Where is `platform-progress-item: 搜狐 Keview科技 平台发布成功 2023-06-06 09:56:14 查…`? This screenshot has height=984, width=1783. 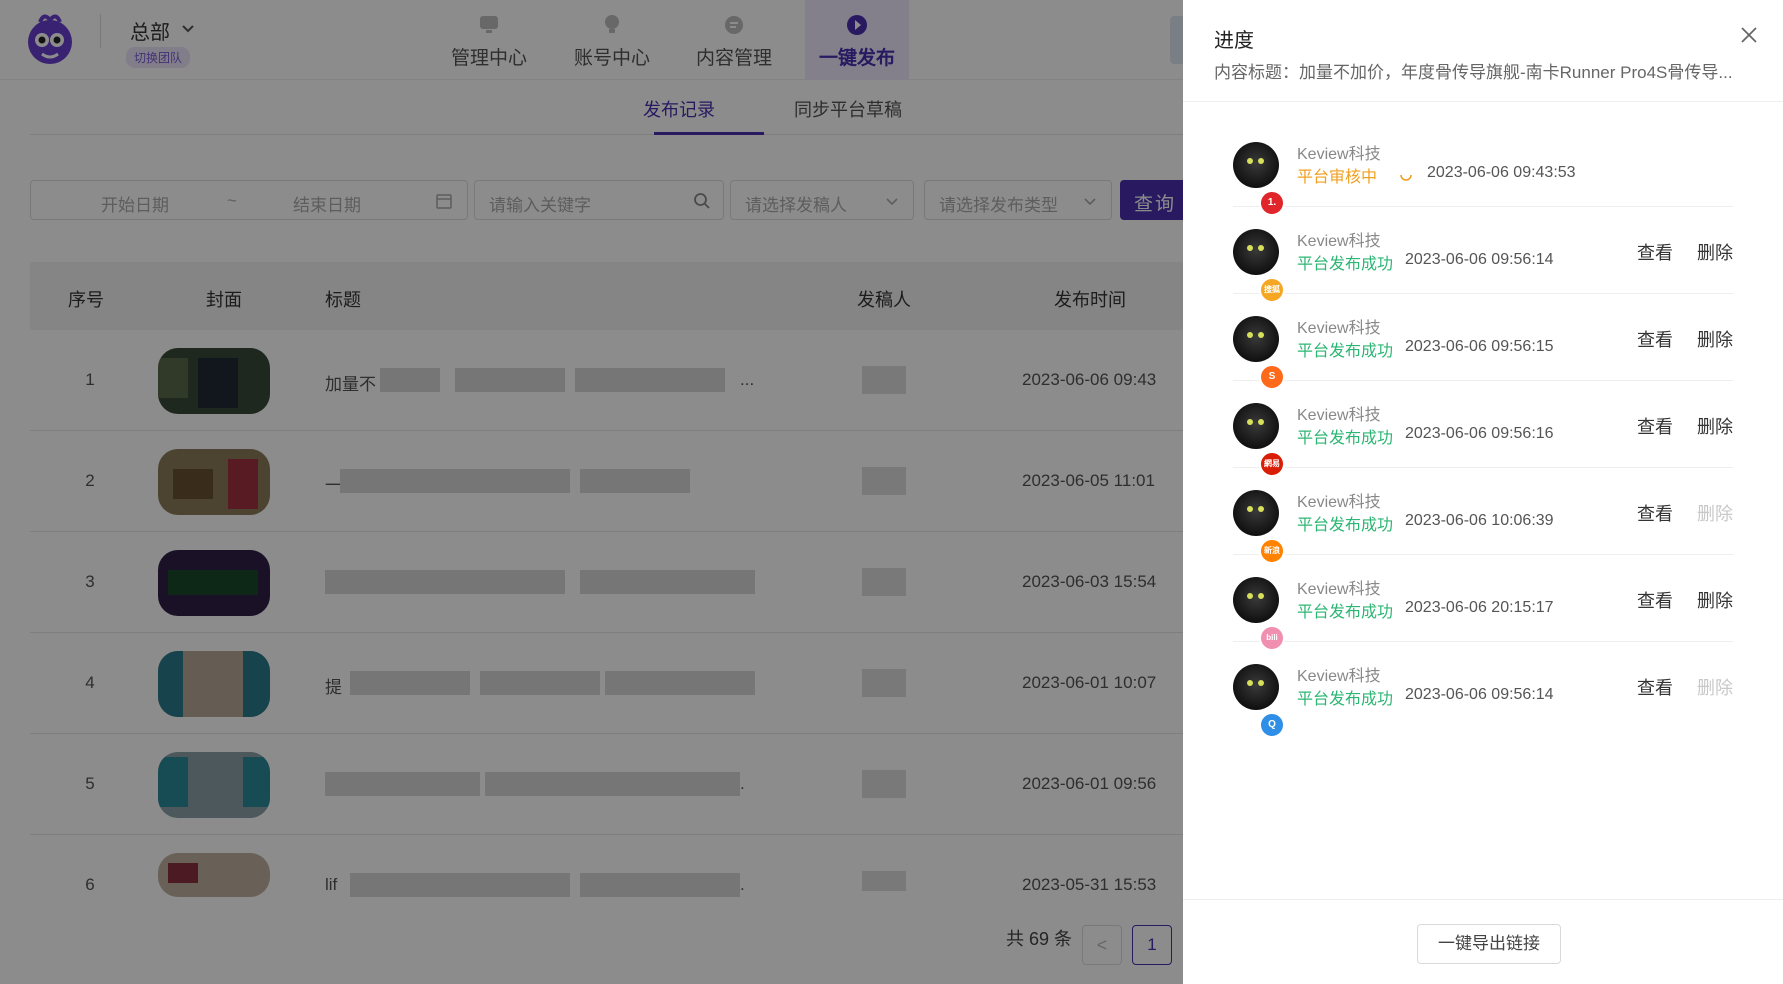 platform-progress-item: 搜狐 Keview科技 平台发布成功 2023-06-06 09:56:14 查… is located at coordinates (1483, 255).